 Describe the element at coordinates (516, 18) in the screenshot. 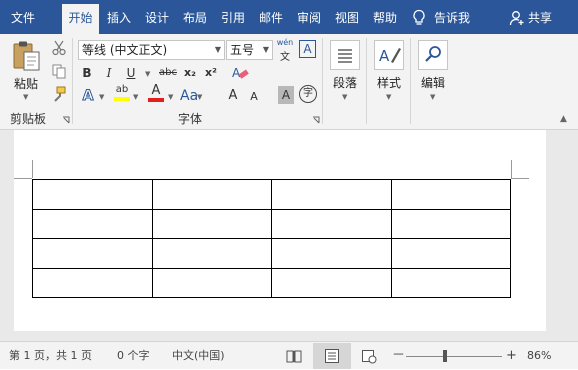

I see `share-person-icon` at that location.